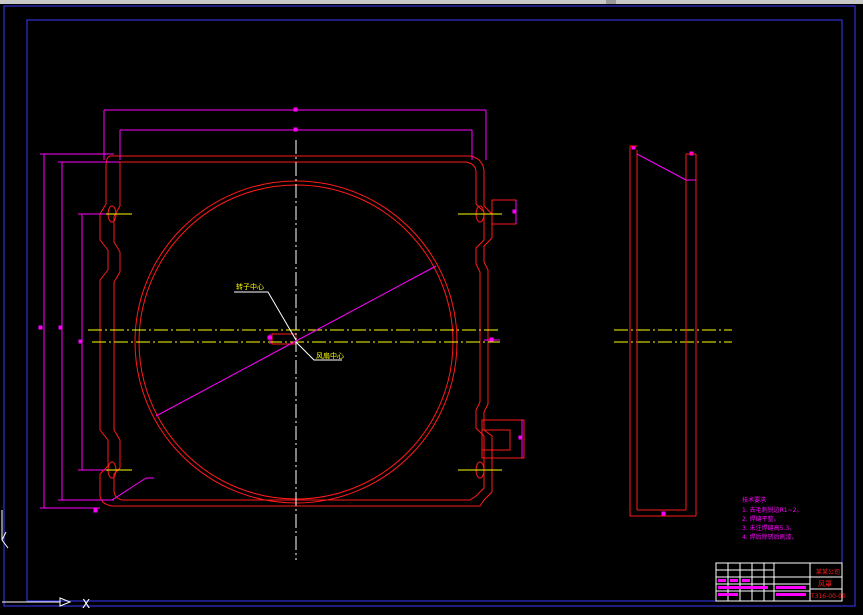  Describe the element at coordinates (825, 584) in the screenshot. I see `title-part-name: 风罩` at that location.